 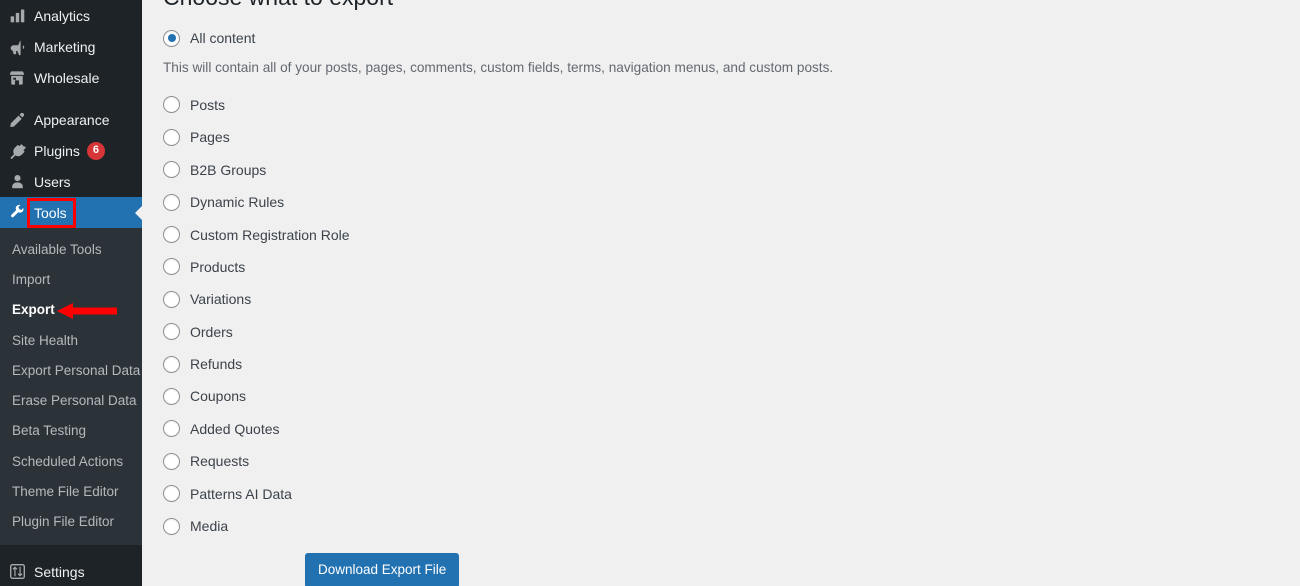 I want to click on export-option-row: Custom Registration Role, so click(x=713, y=234).